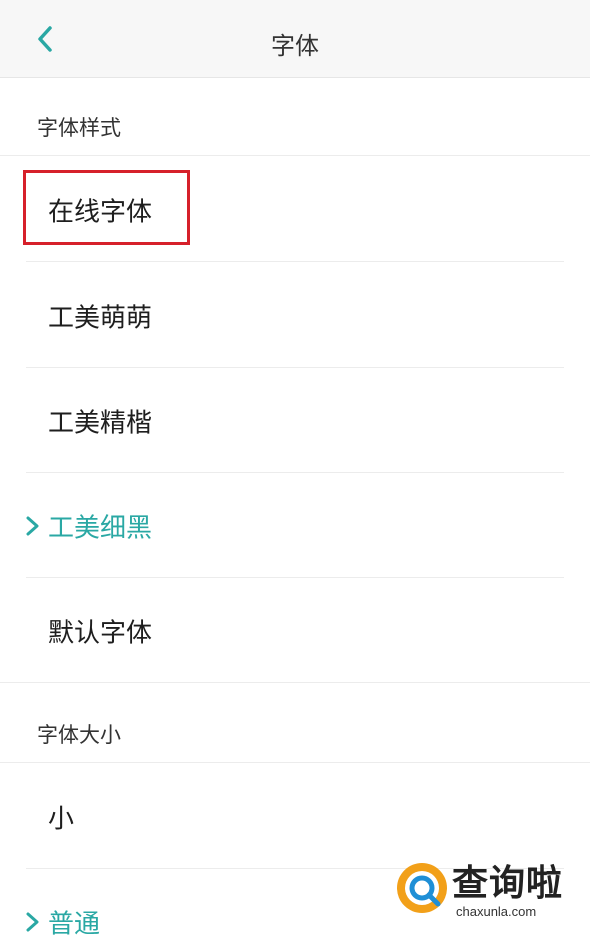 The height and width of the screenshot is (944, 590). What do you see at coordinates (106, 207) in the screenshot?
I see `highlight-box` at bounding box center [106, 207].